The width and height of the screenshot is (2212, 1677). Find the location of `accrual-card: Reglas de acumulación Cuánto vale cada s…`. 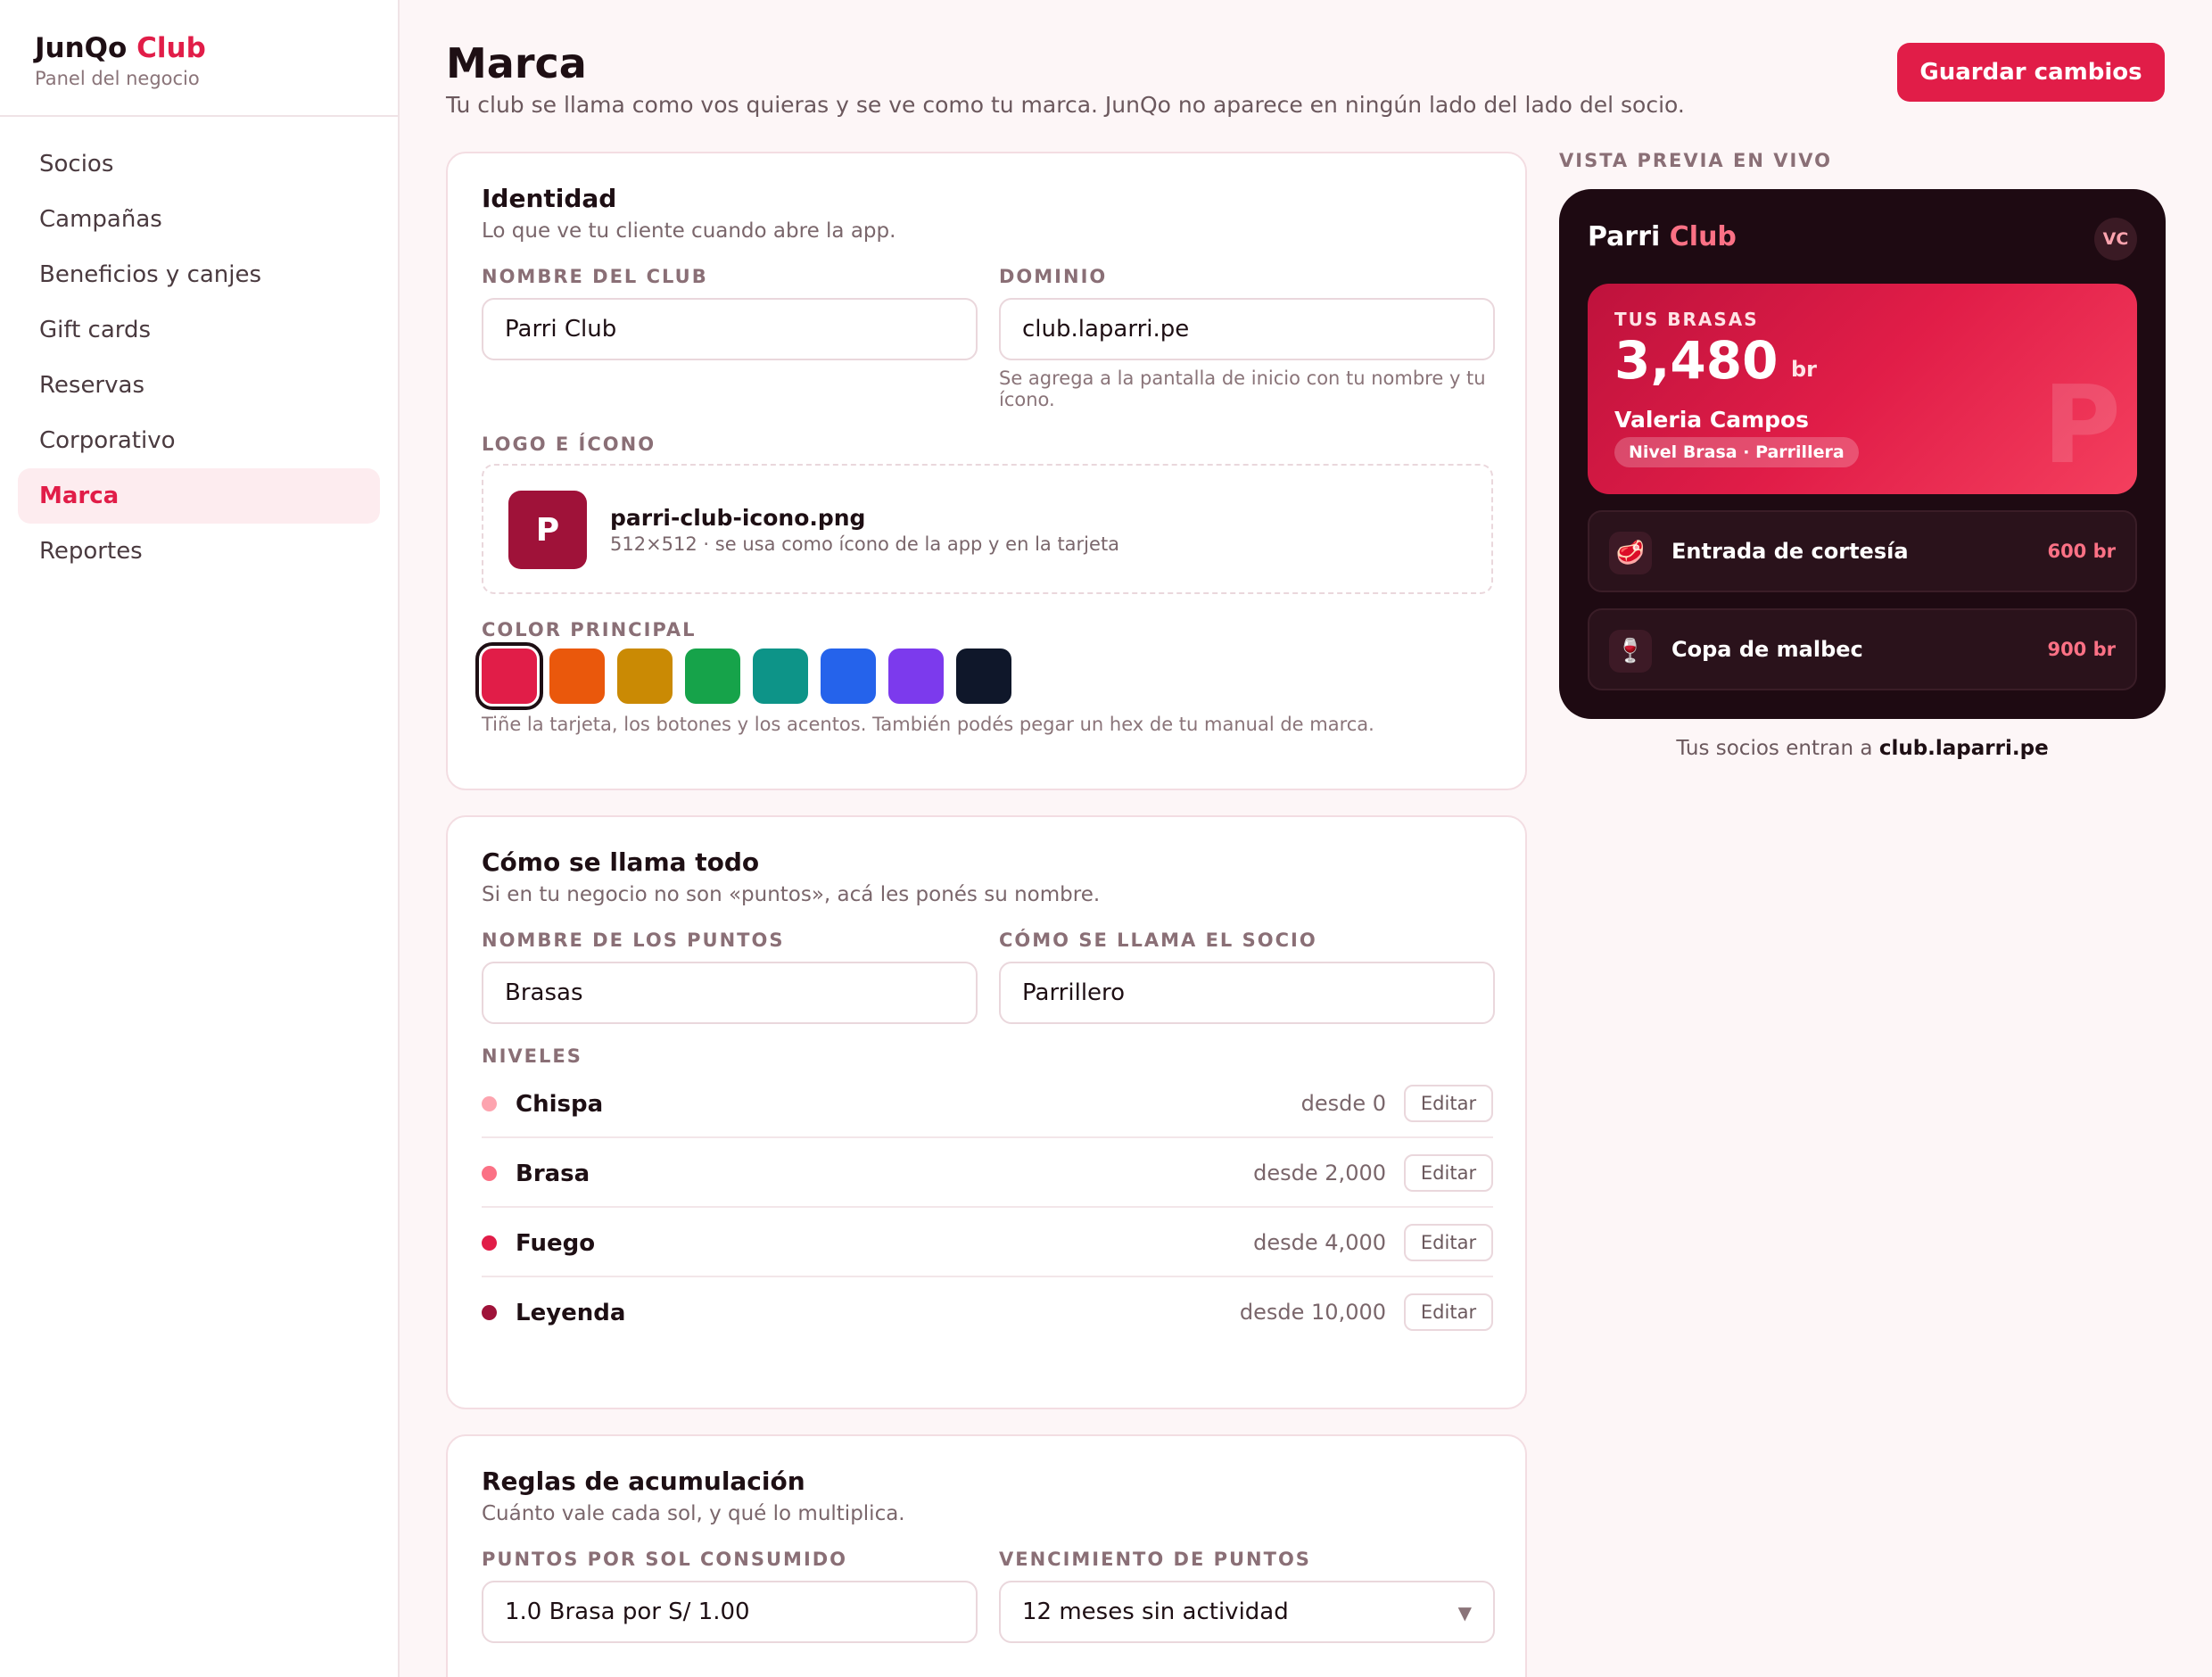

accrual-card: Reglas de acumulación Cuánto vale cada s… is located at coordinates (987, 1555).